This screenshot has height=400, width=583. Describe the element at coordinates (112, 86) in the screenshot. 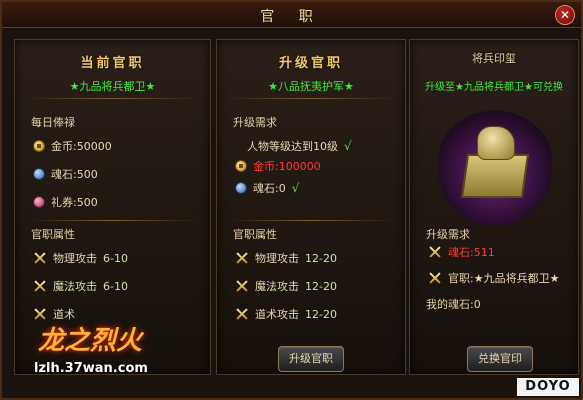

I see `current-rank-name: ★九品将兵都卫★` at that location.